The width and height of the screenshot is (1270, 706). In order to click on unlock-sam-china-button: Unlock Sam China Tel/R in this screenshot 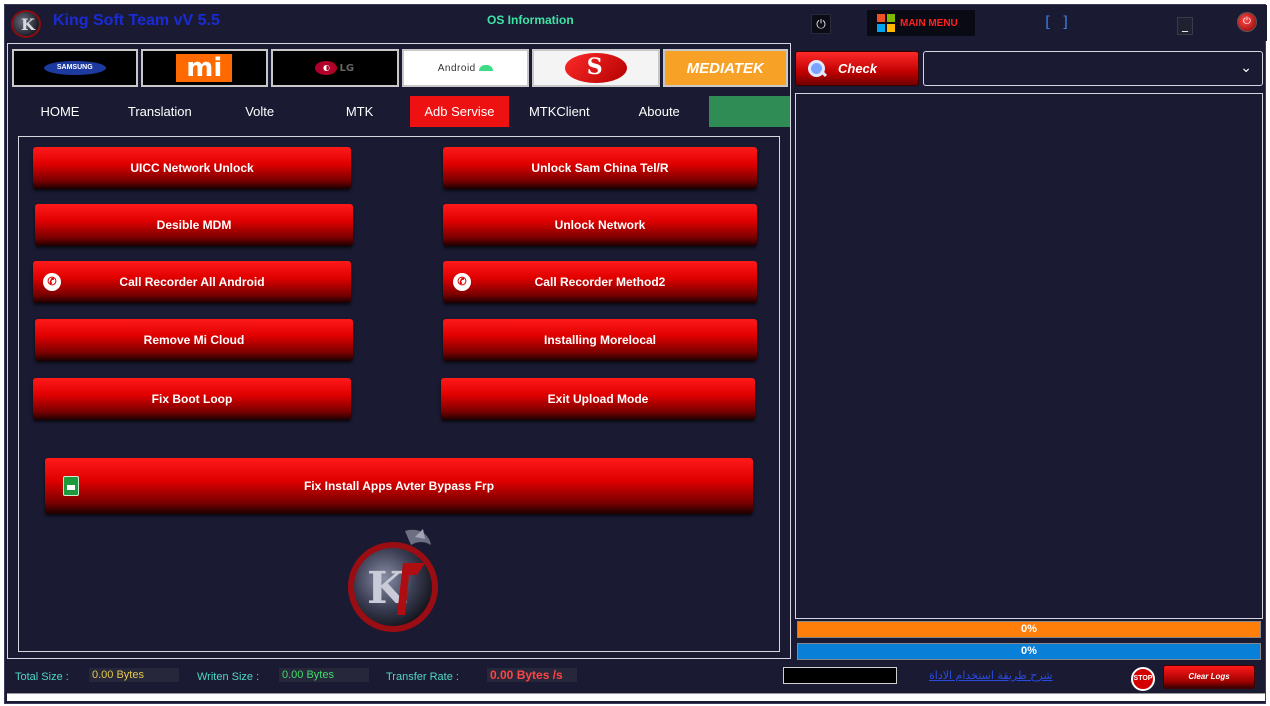, I will do `click(600, 168)`.